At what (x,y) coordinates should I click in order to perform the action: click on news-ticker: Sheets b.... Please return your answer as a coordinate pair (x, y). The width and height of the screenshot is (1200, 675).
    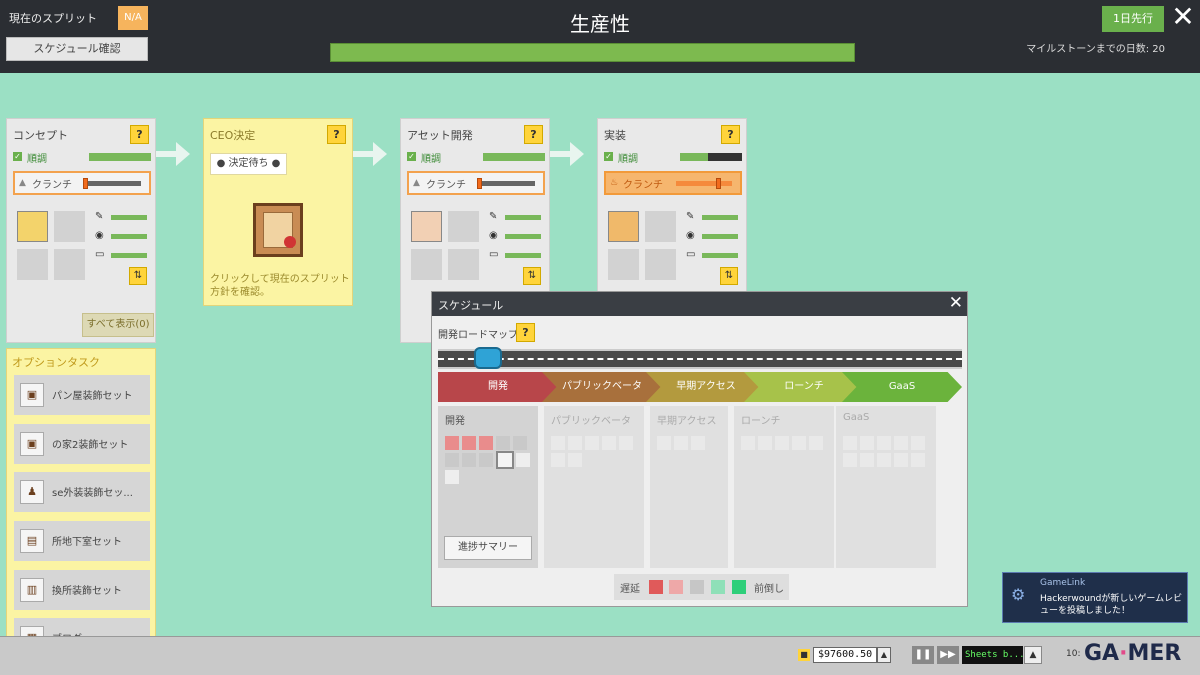
    Looking at the image, I should click on (992, 655).